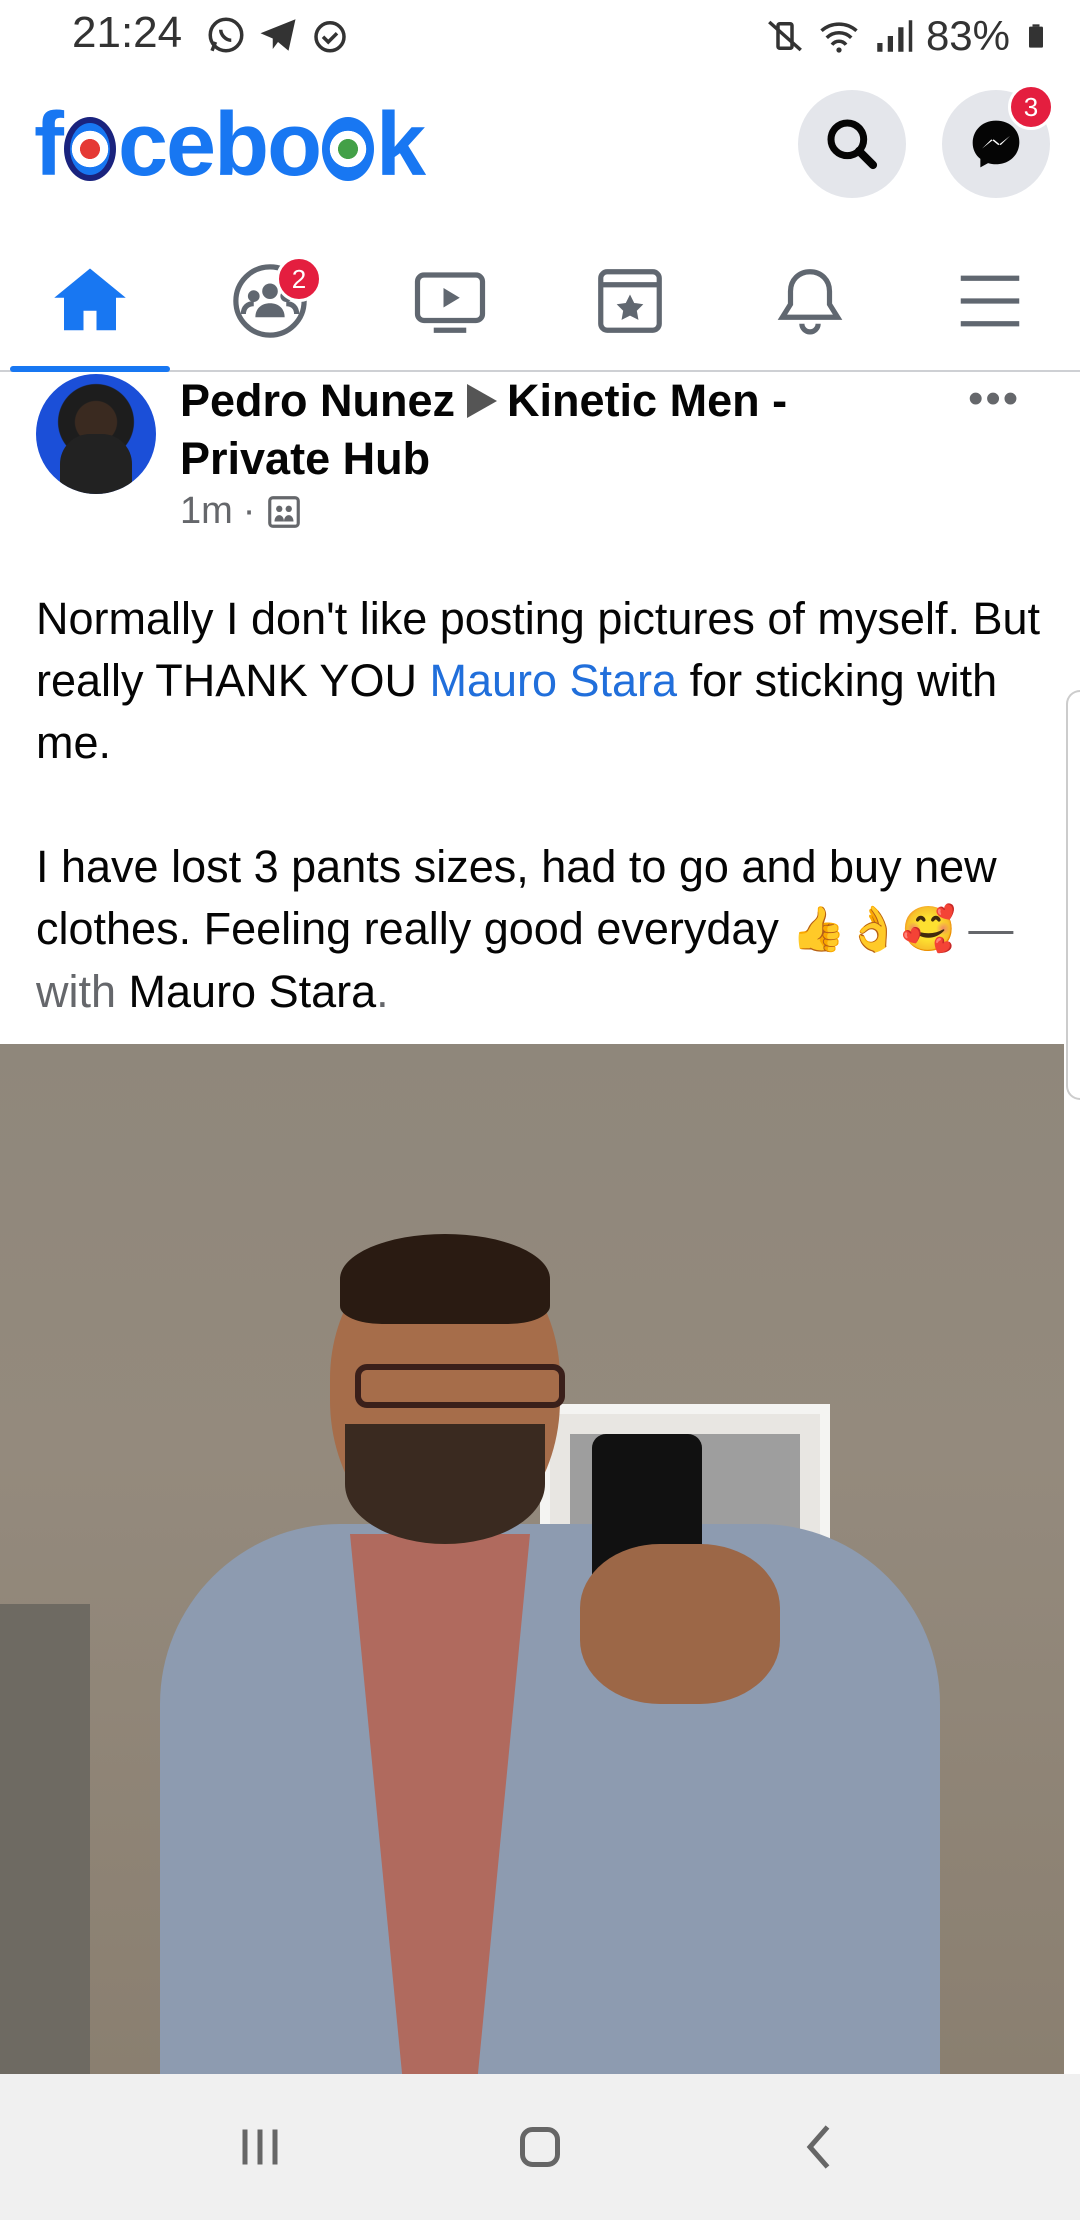 Image resolution: width=1080 pixels, height=2220 pixels. I want to click on with-user-link: Mauro Stara, so click(253, 991).